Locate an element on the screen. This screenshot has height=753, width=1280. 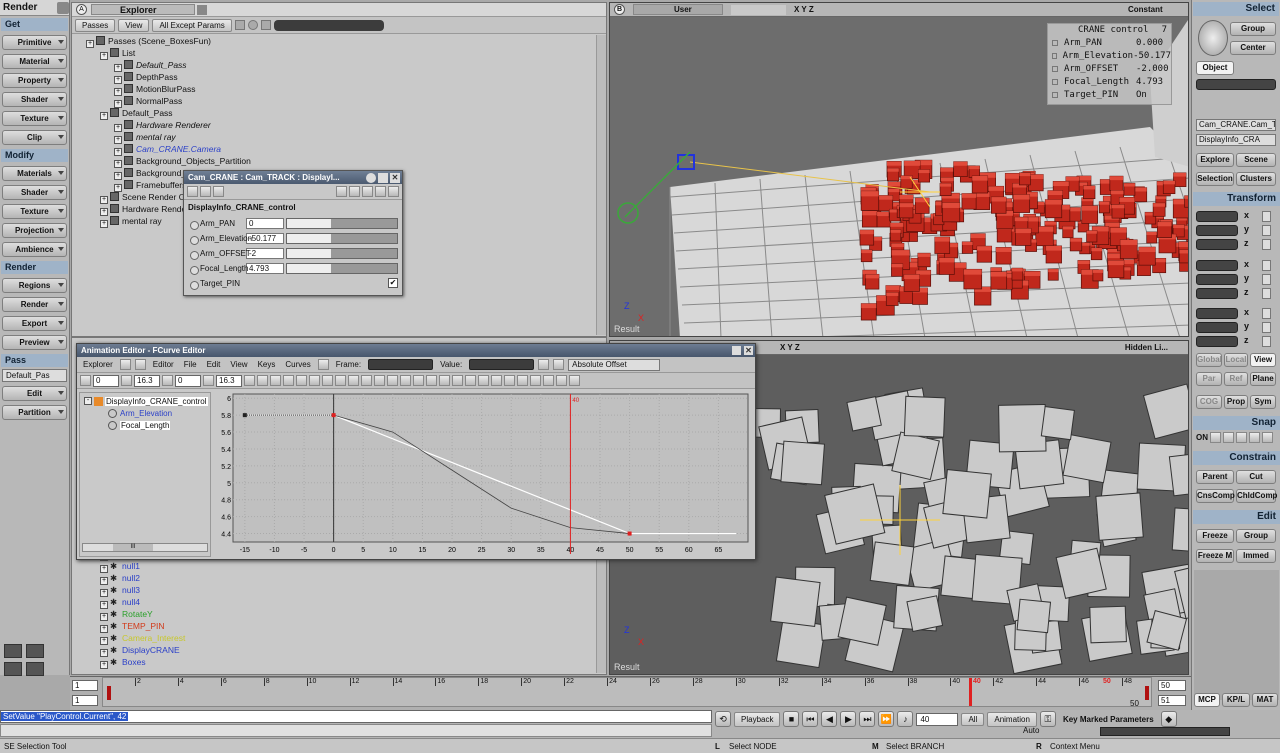
target-pin-checkbox: ✔ is located at coordinates (393, 283).